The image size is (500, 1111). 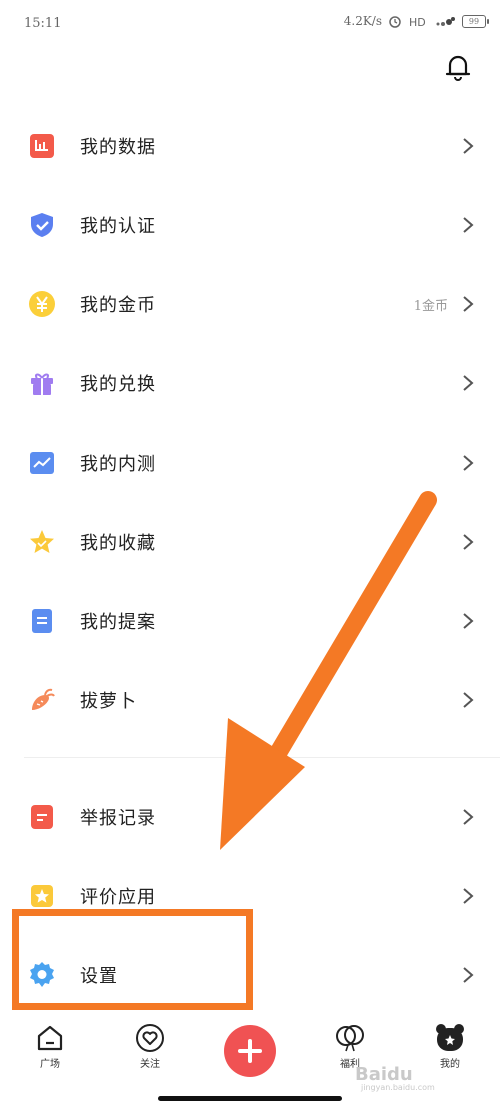 I want to click on menu-item-my-proposals: 我的提案, so click(x=250, y=621).